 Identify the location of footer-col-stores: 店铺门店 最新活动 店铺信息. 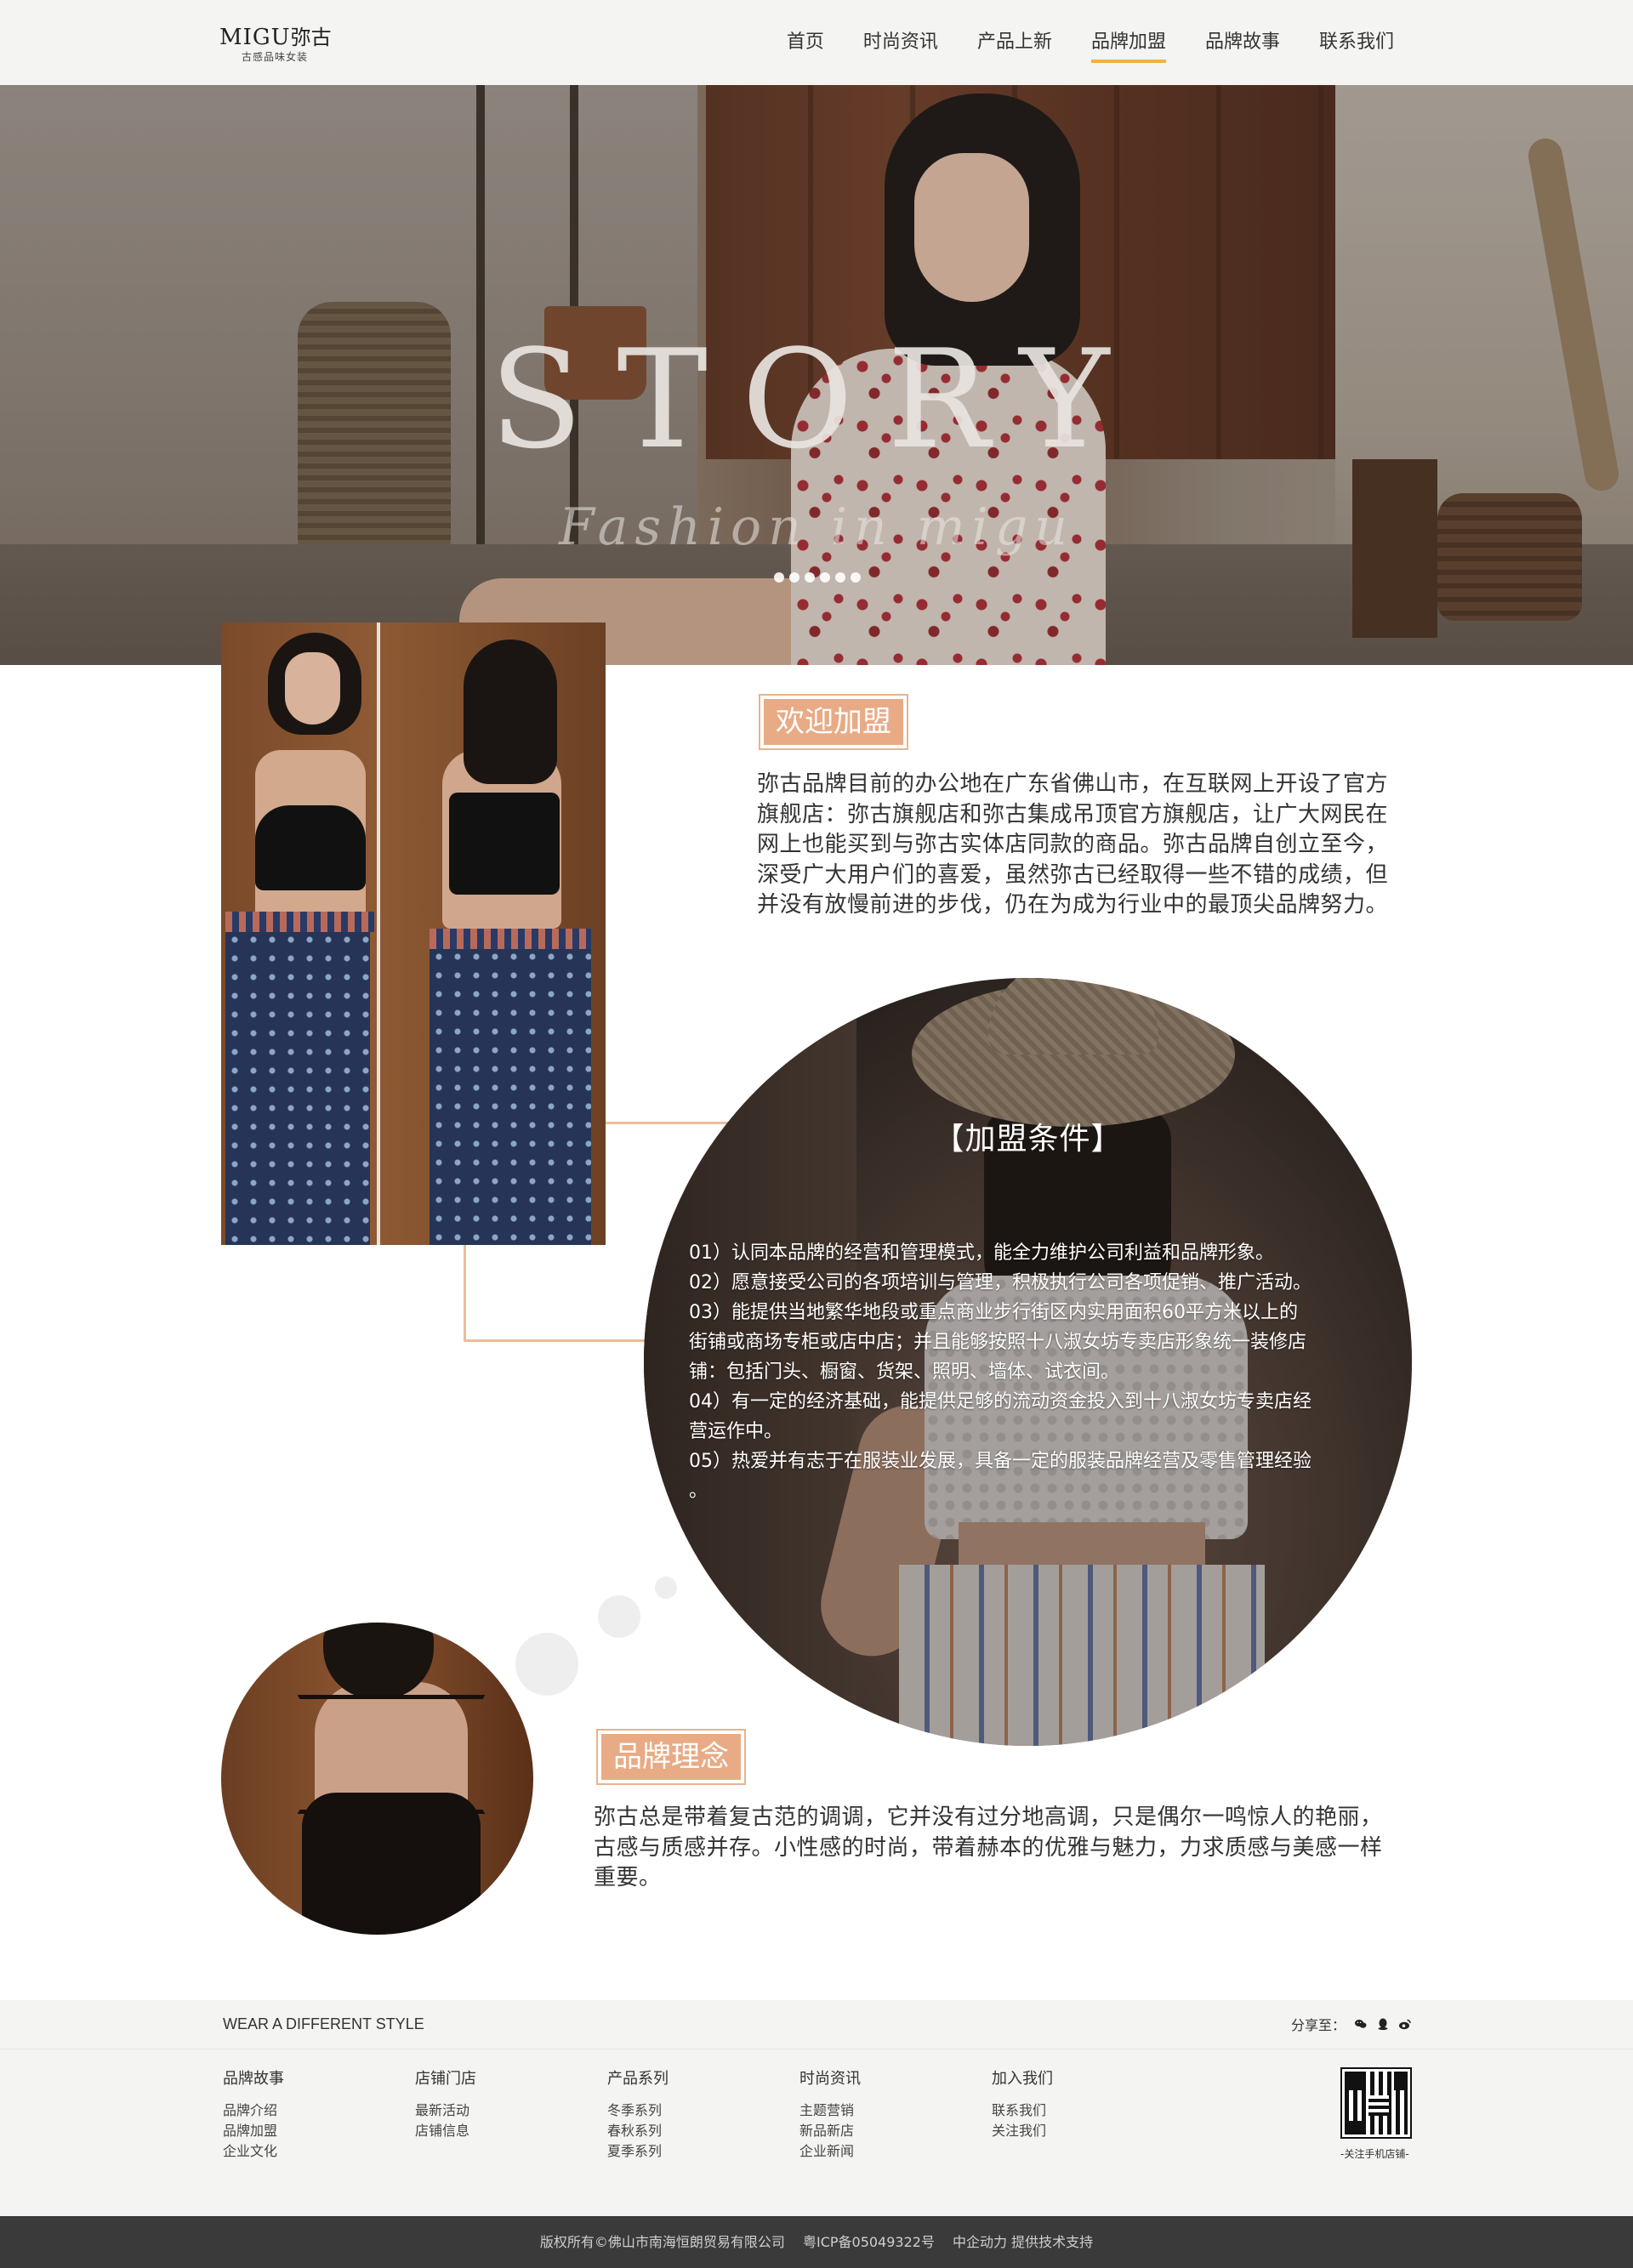
(445, 2103).